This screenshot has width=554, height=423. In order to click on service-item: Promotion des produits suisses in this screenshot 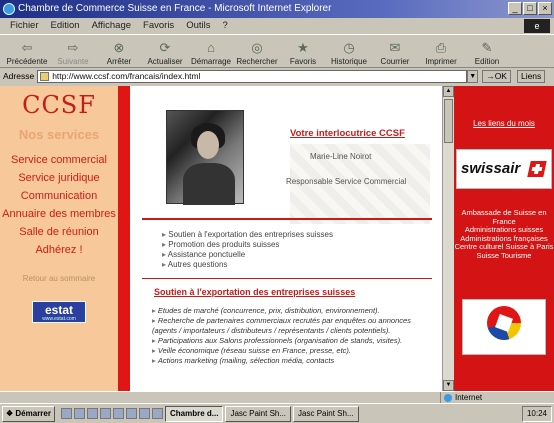, I will do `click(247, 245)`.